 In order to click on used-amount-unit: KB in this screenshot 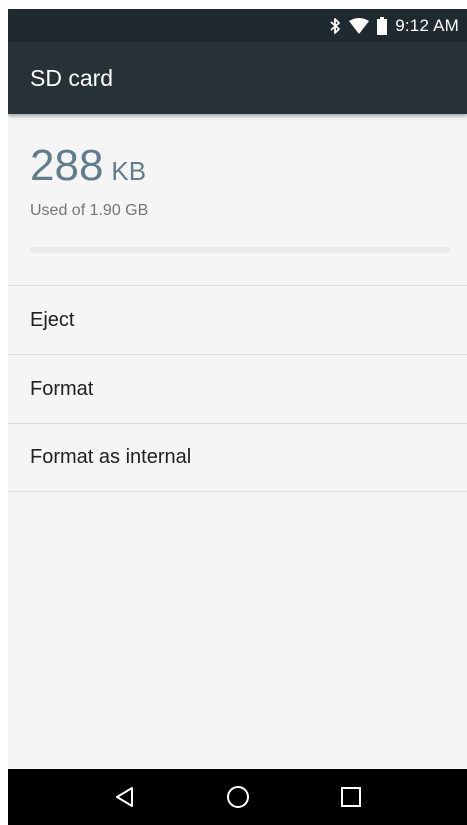, I will do `click(129, 171)`.